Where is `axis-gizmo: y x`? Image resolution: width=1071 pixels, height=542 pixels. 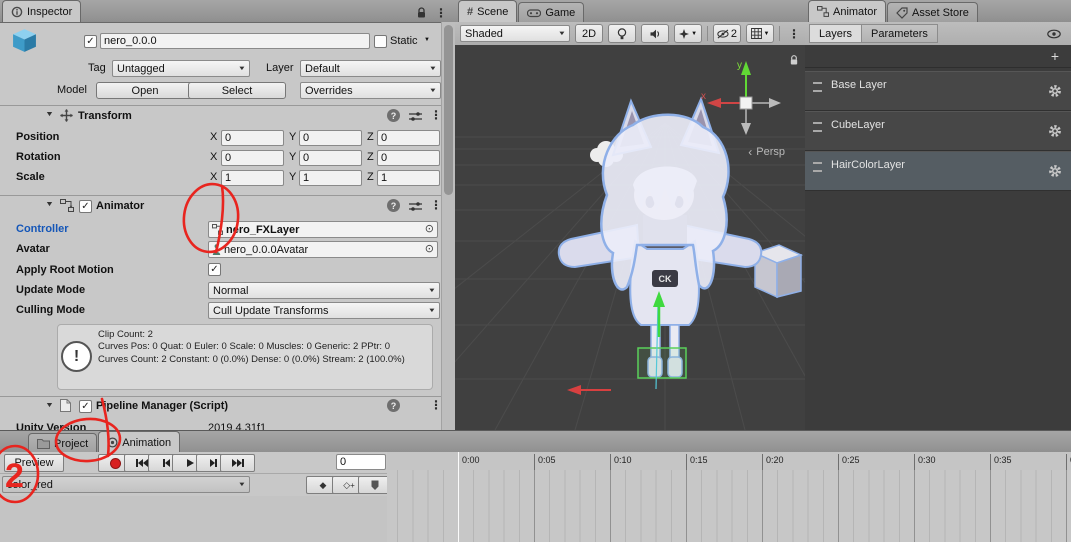 axis-gizmo: y x is located at coordinates (746, 100).